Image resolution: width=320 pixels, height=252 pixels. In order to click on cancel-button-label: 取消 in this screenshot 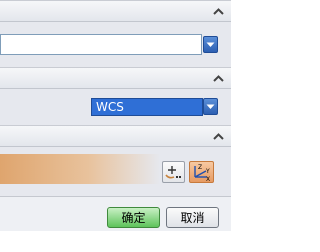, I will do `click(192, 218)`.